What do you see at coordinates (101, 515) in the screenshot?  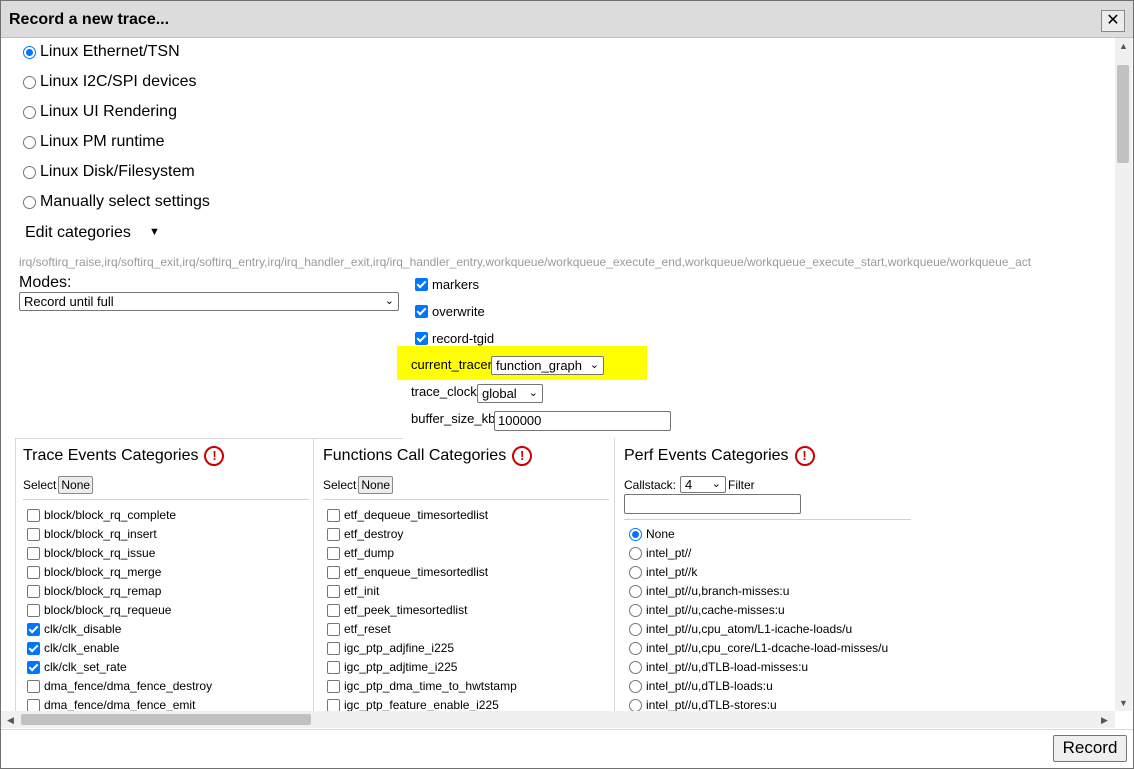 I see `list-item: block/block_rq_complete` at bounding box center [101, 515].